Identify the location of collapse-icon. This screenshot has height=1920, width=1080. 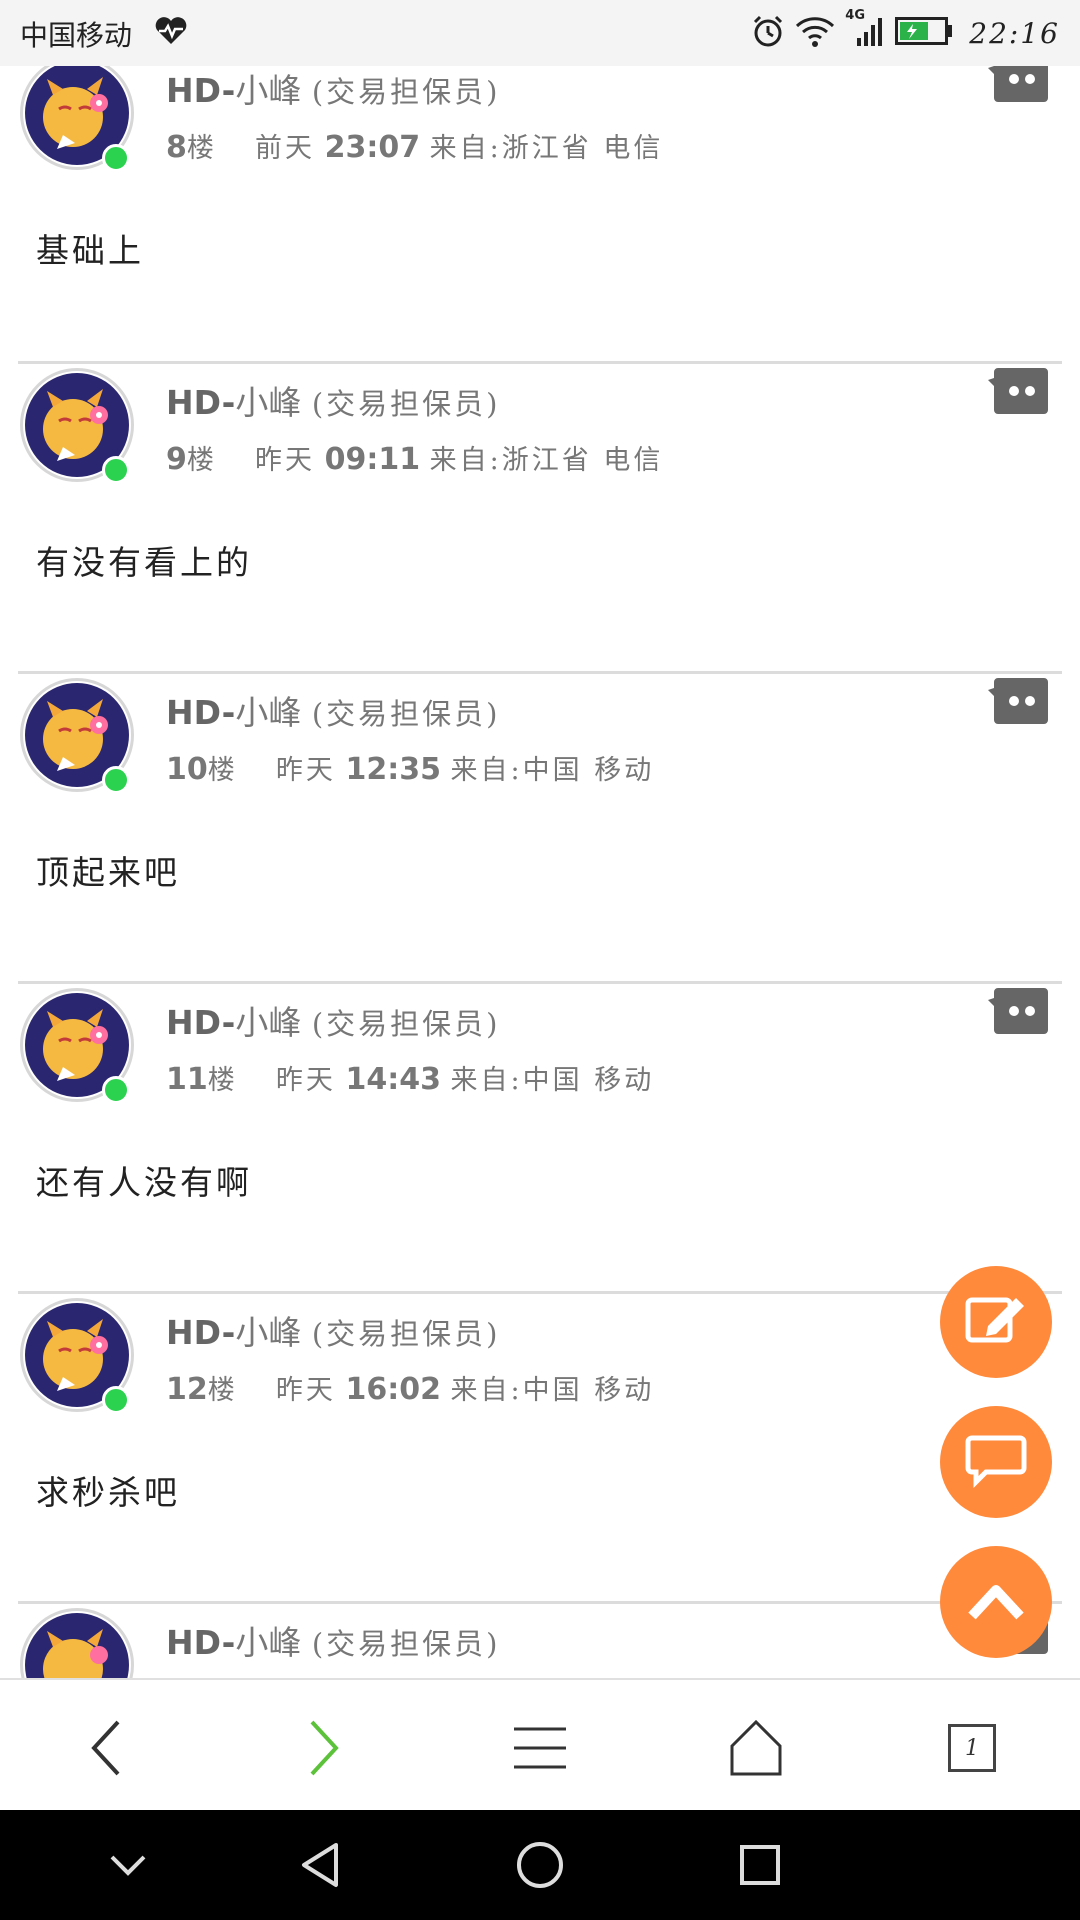
(128, 1865).